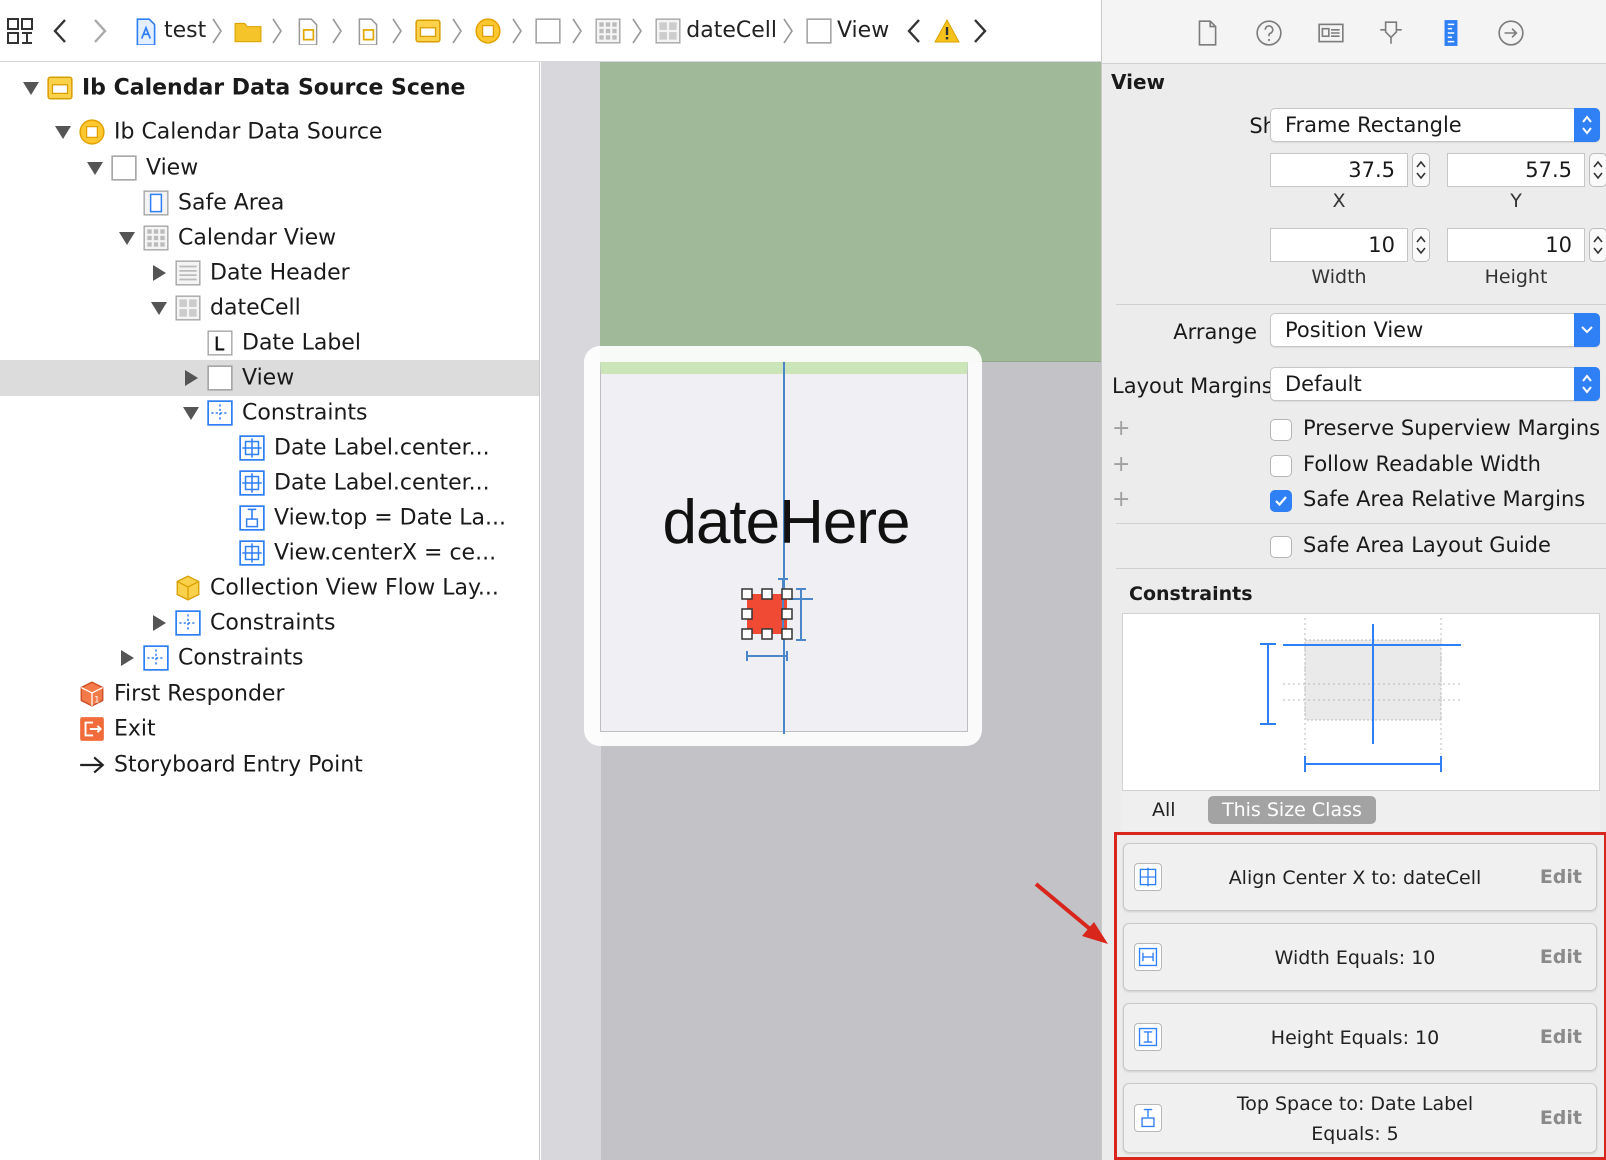  I want to click on height-field: 10, so click(1516, 245).